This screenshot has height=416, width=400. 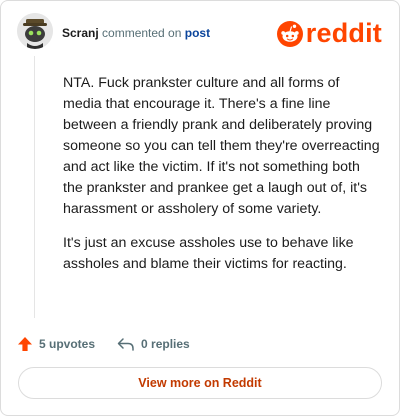 I want to click on user-avatar-icon, so click(x=35, y=31).